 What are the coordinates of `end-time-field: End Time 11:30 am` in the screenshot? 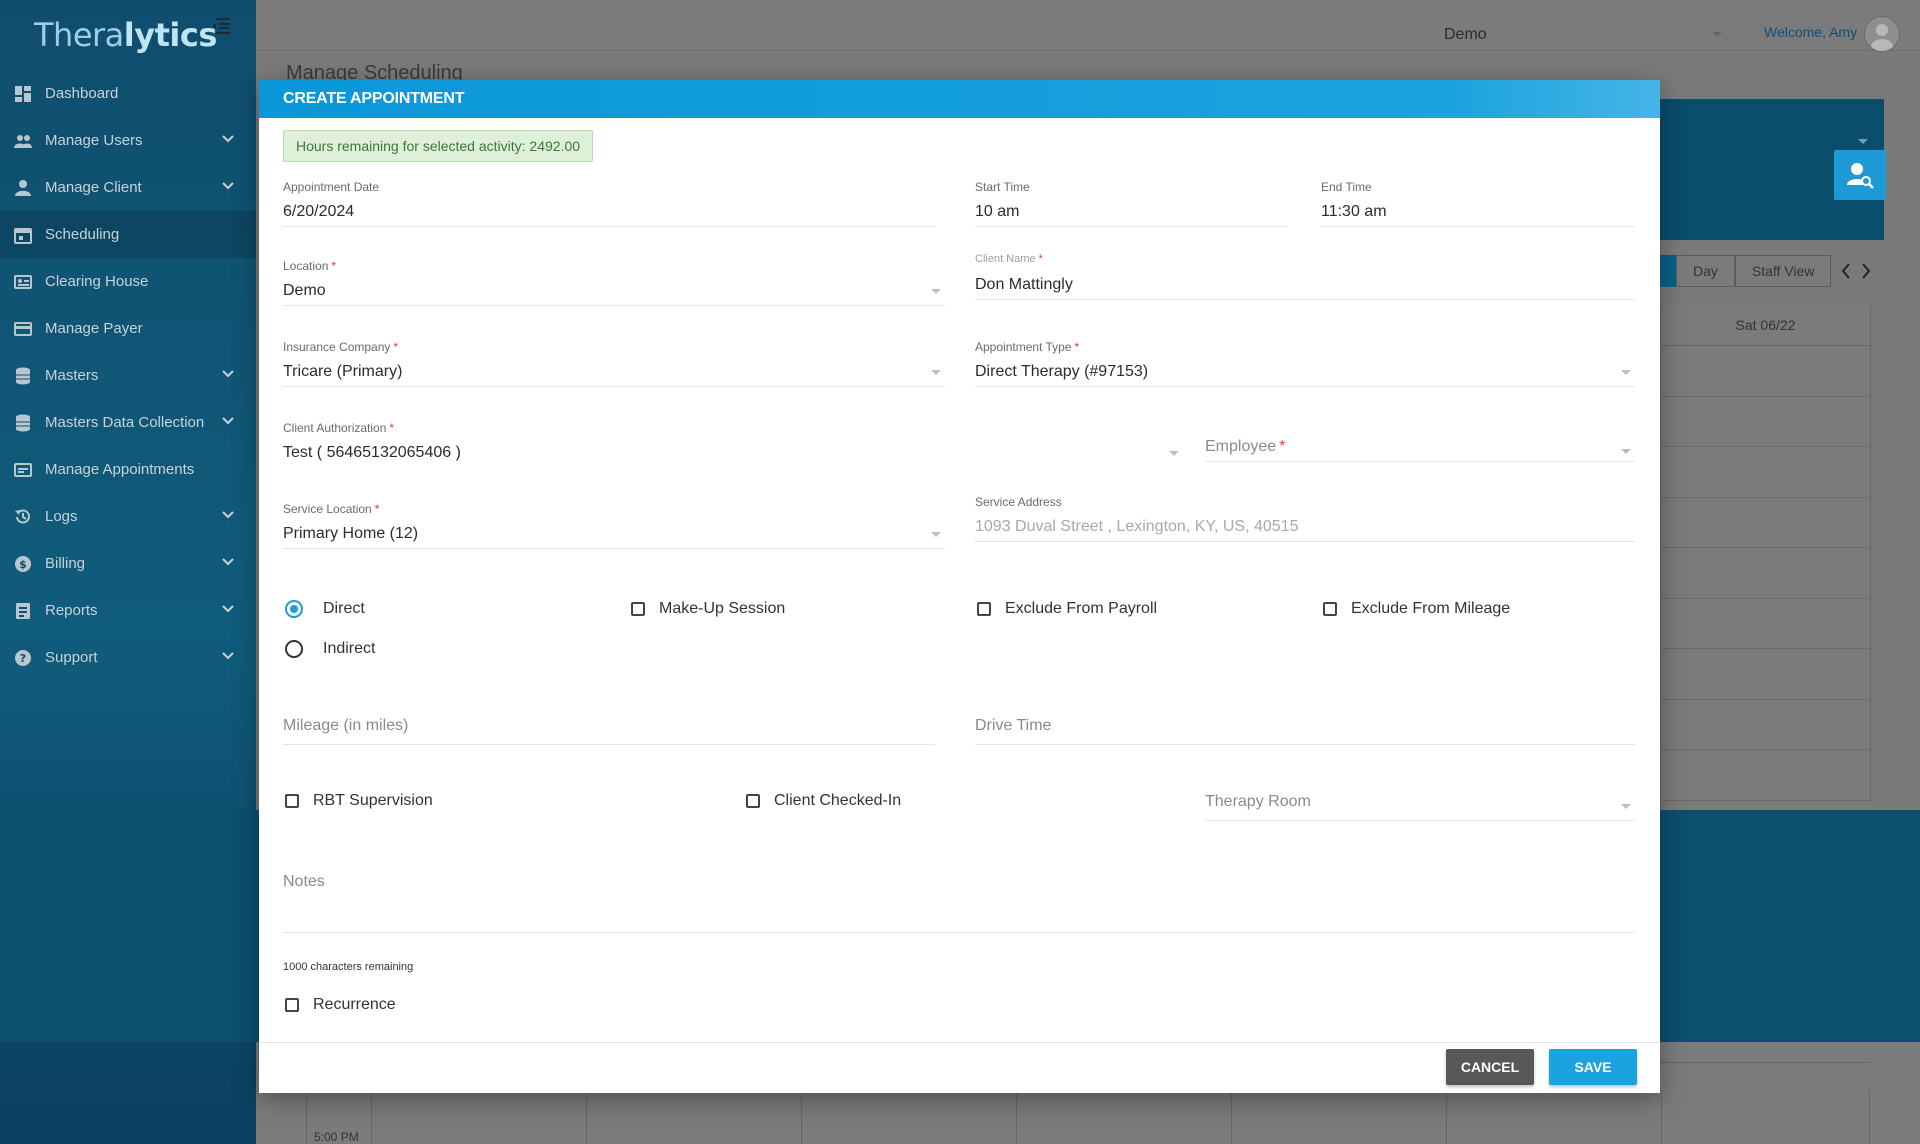 It's located at (1478, 203).